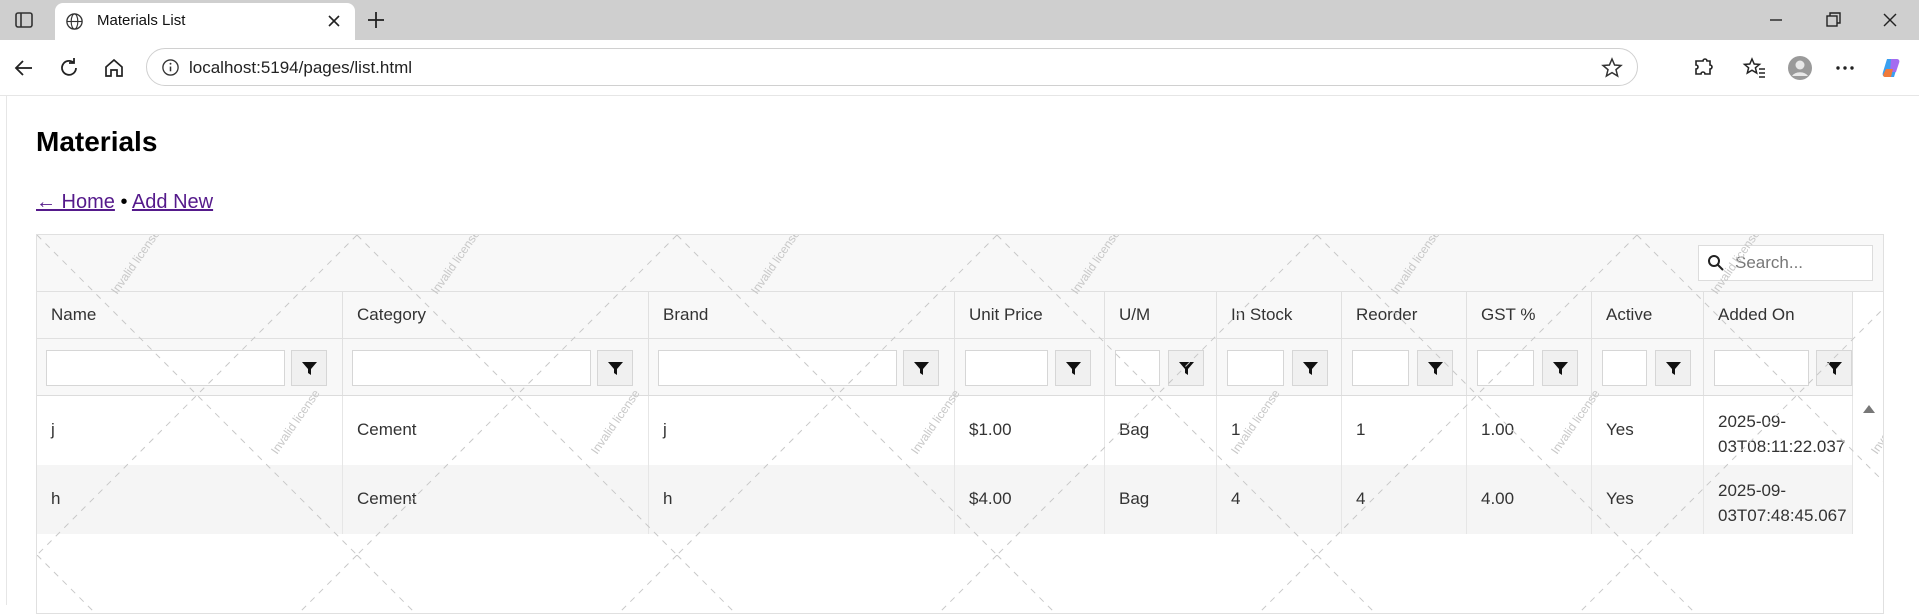 This screenshot has width=1919, height=614. I want to click on filter-cell-active, so click(1648, 367).